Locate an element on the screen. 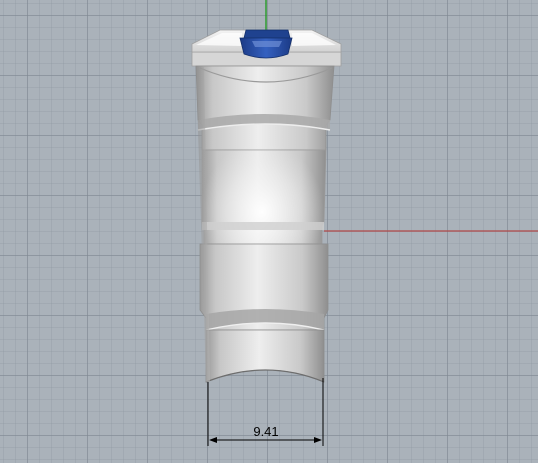 The image size is (538, 463). dimension-arrow-right is located at coordinates (318, 440).